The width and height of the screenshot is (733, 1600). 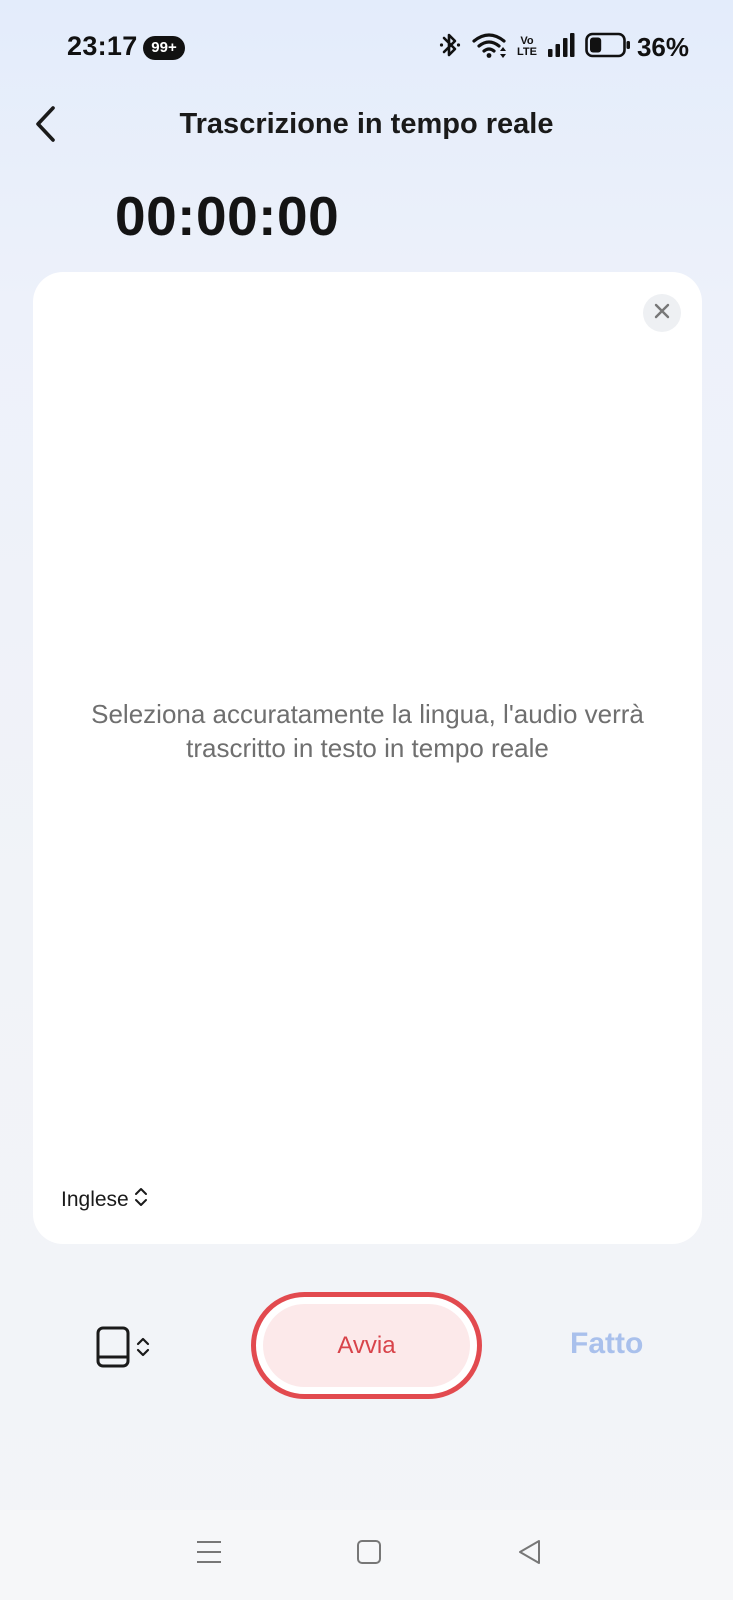 I want to click on back-nav-button, so click(x=529, y=1554).